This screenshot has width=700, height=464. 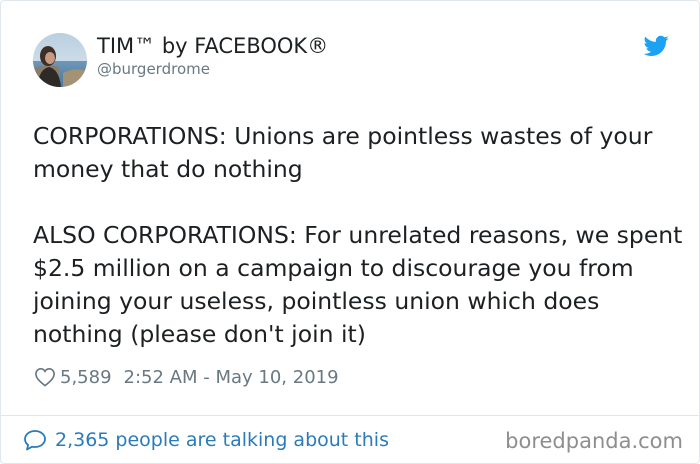 I want to click on talking-about-link: 2,365 people are talking about this, so click(x=206, y=440).